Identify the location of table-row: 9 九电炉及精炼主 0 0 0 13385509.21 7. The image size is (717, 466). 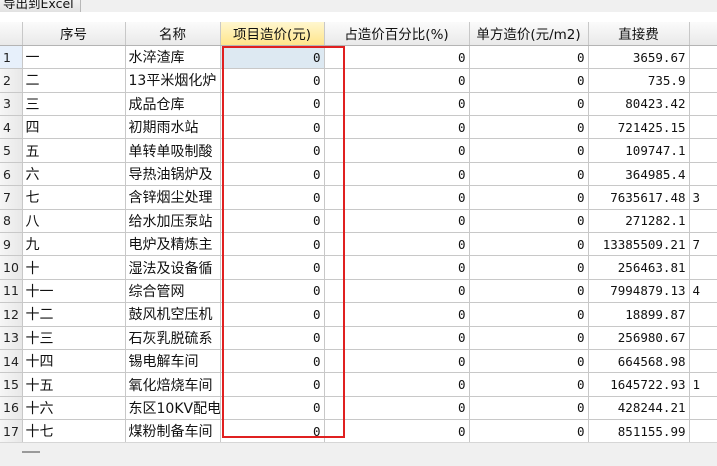
(358, 244).